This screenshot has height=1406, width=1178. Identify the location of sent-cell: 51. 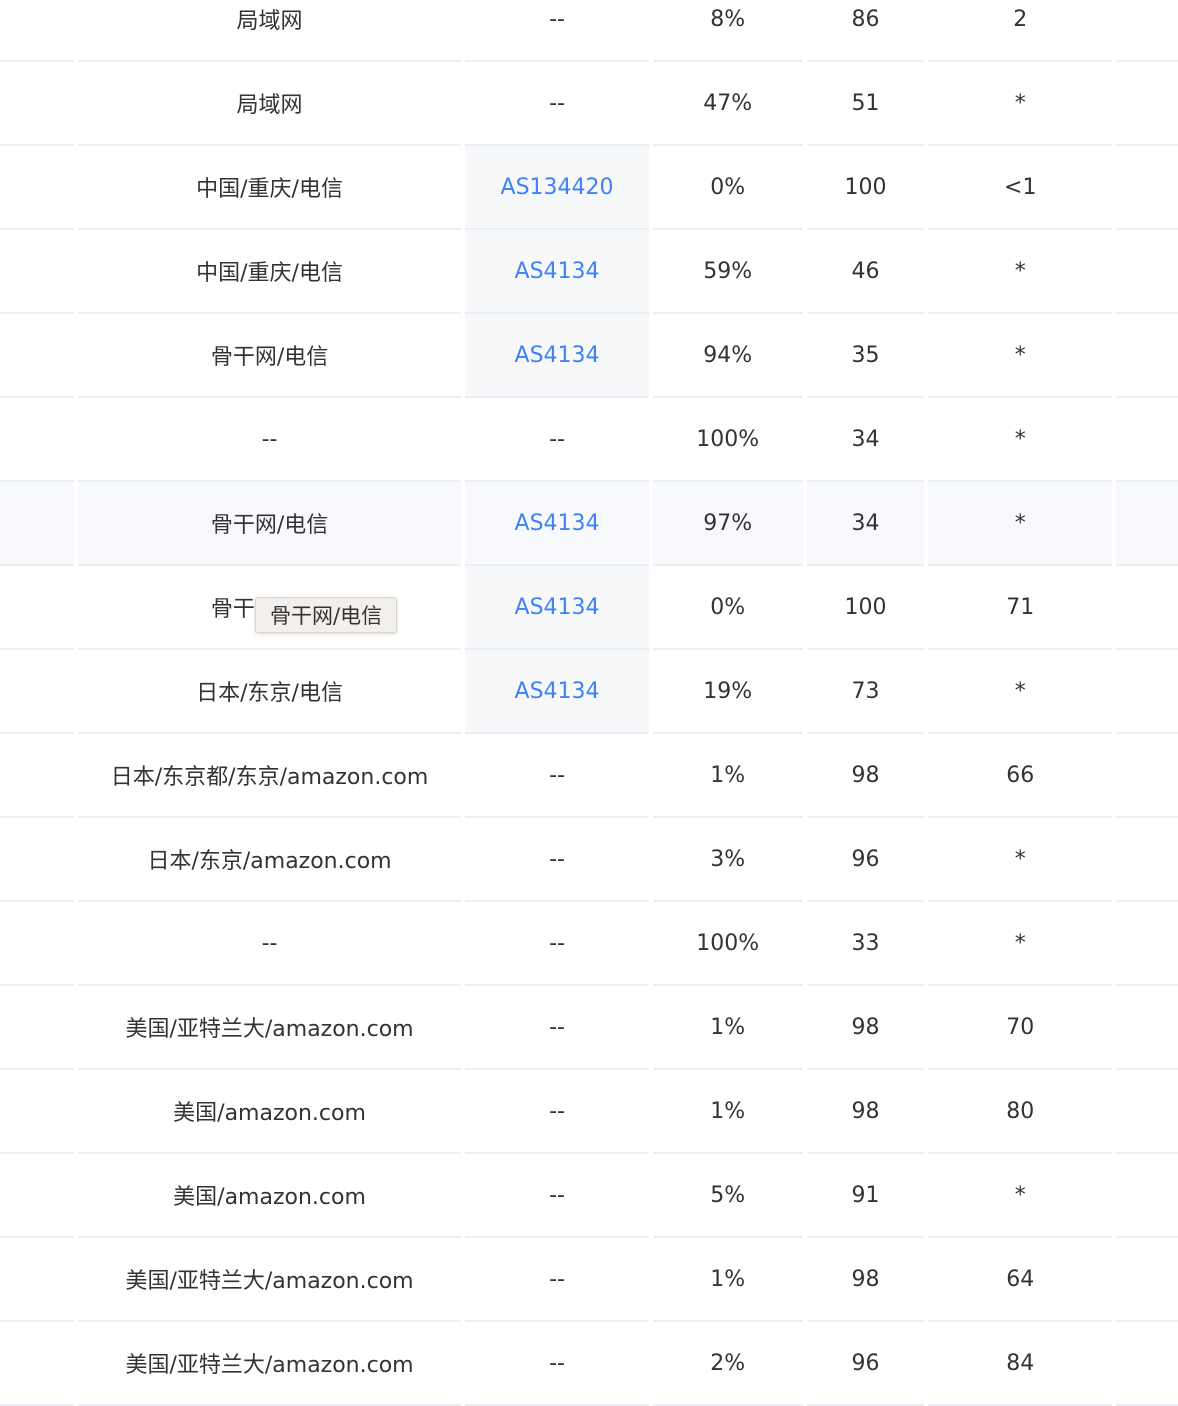
(865, 104).